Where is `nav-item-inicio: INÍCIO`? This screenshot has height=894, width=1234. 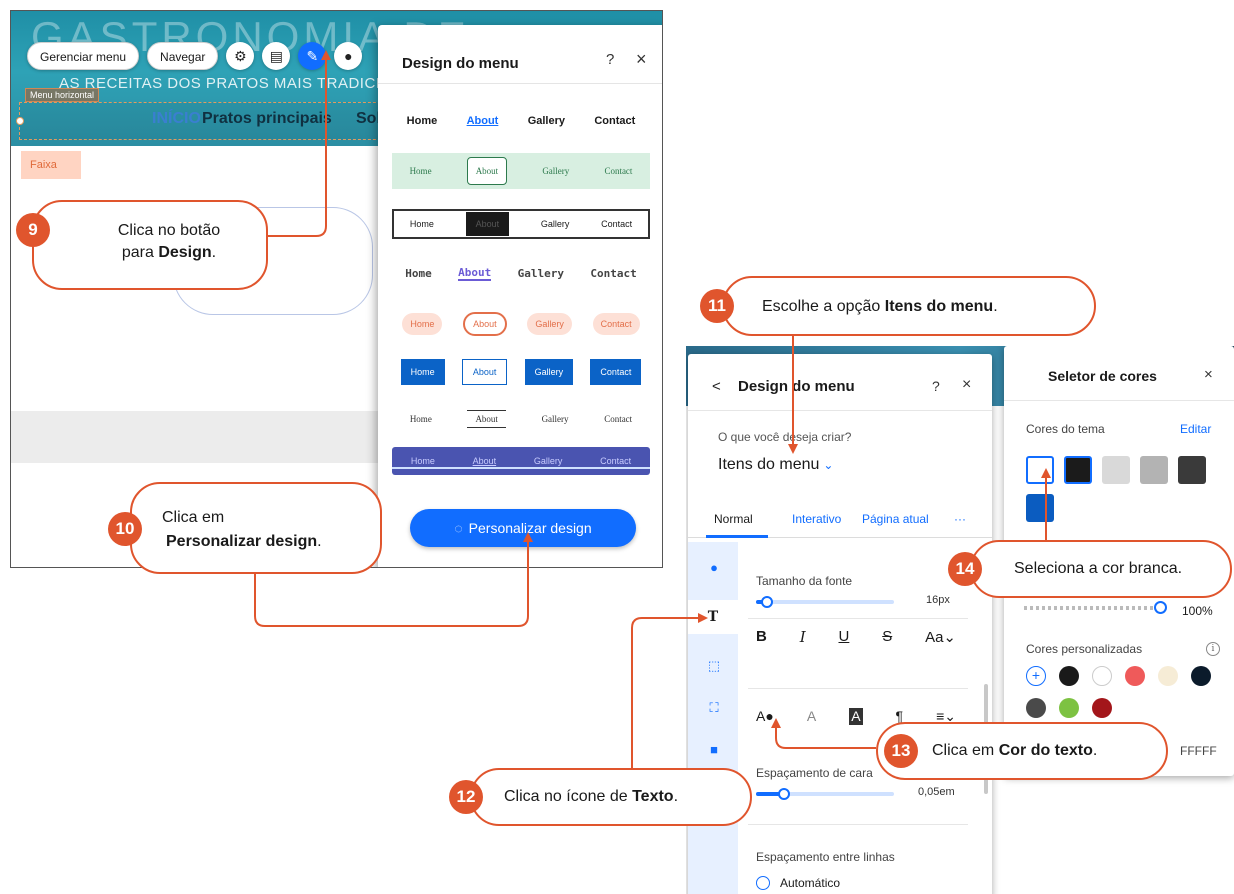
nav-item-inicio: INÍCIO is located at coordinates (176, 119).